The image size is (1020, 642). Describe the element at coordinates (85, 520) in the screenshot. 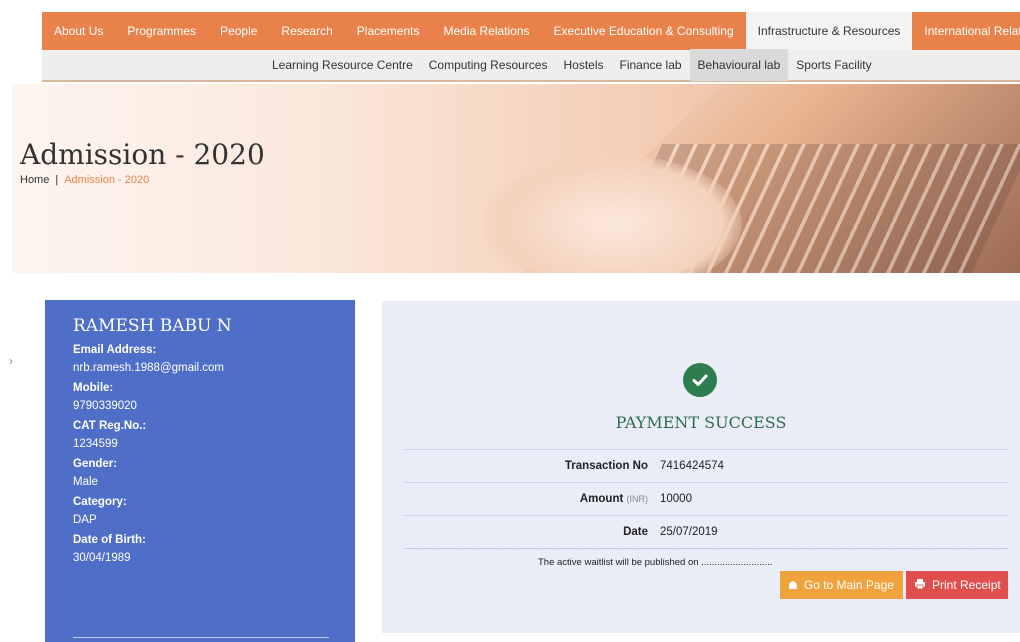

I see `category-value: DAP` at that location.